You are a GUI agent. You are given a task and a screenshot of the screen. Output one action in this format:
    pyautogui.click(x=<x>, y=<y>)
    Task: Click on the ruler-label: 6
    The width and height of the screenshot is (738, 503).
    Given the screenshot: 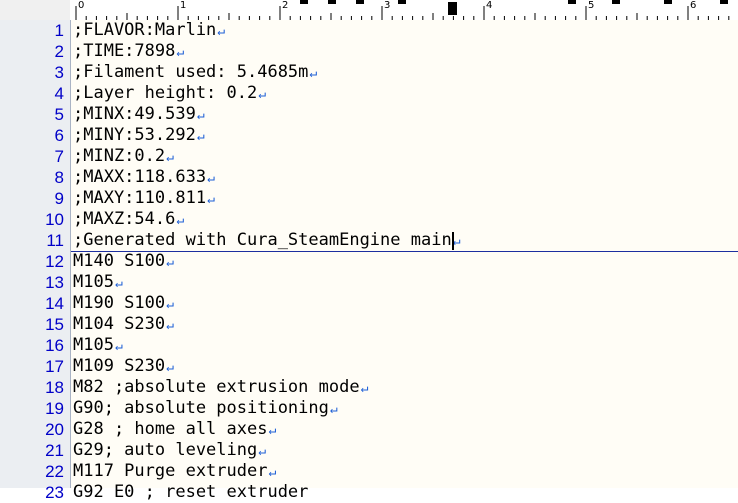 What is the action you would take?
    pyautogui.click(x=693, y=5)
    